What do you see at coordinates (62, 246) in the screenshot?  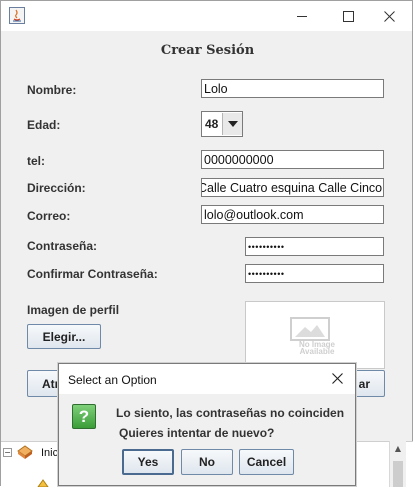 I see `contrasena-label: Contraseña:` at bounding box center [62, 246].